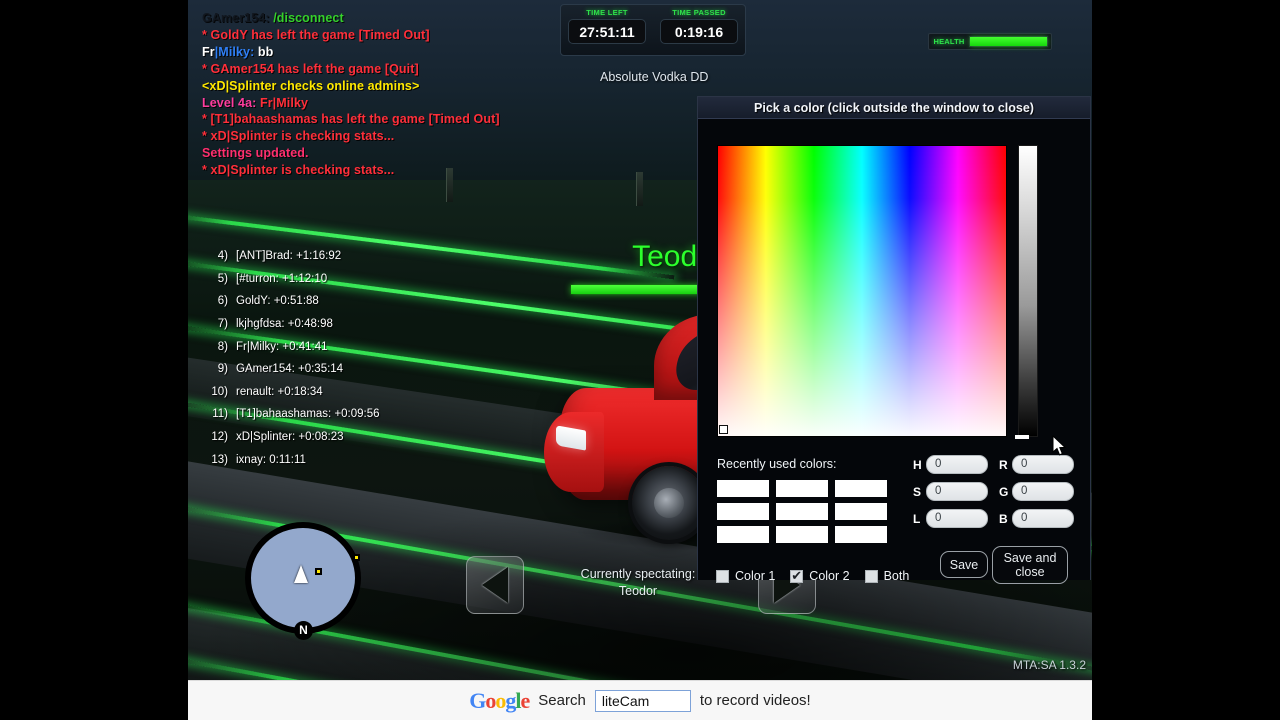 This screenshot has width=1280, height=720. What do you see at coordinates (255, 153) in the screenshot?
I see `chat-text: Settings updated.` at bounding box center [255, 153].